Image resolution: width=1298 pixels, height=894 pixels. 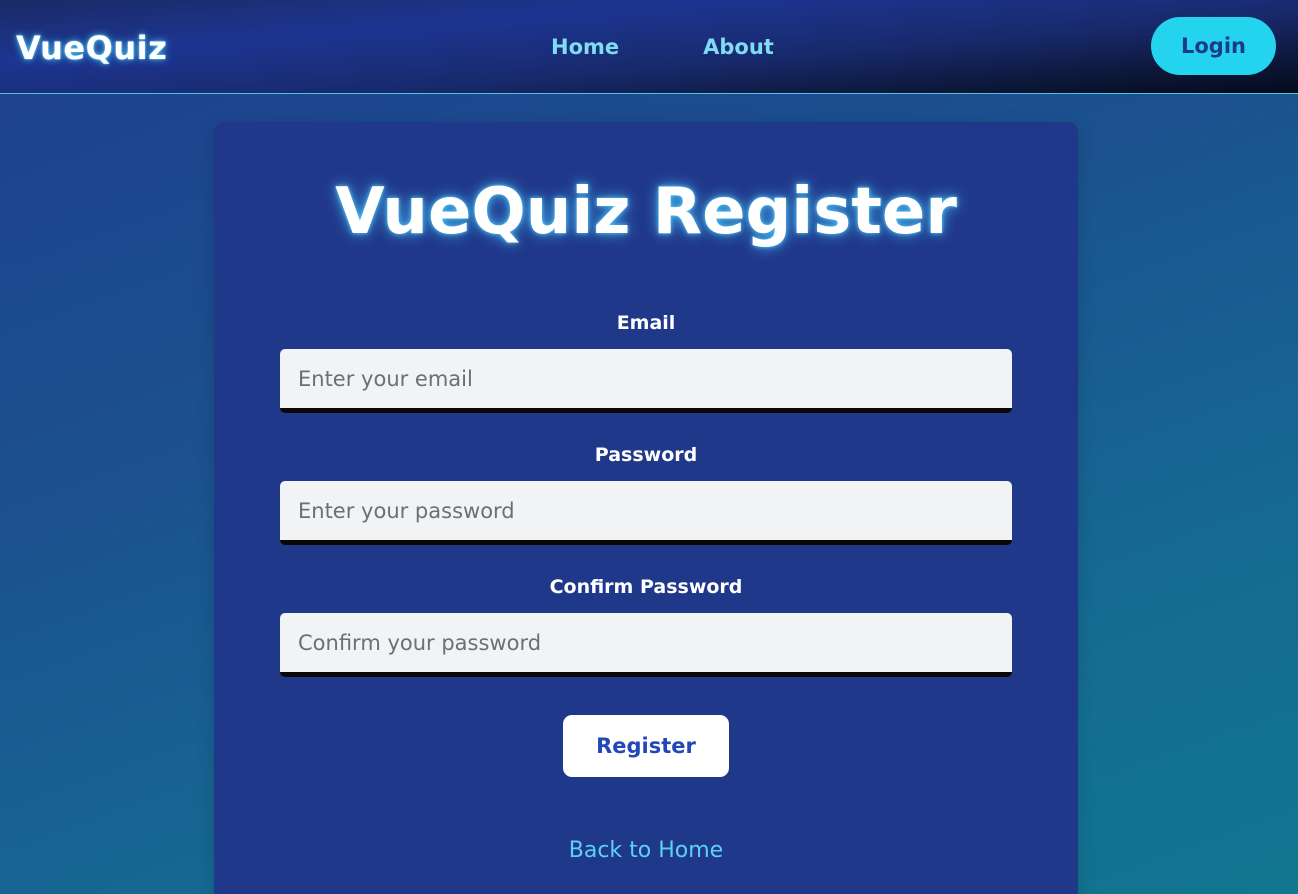 I want to click on page-title: VueQuiz Register, so click(x=646, y=212).